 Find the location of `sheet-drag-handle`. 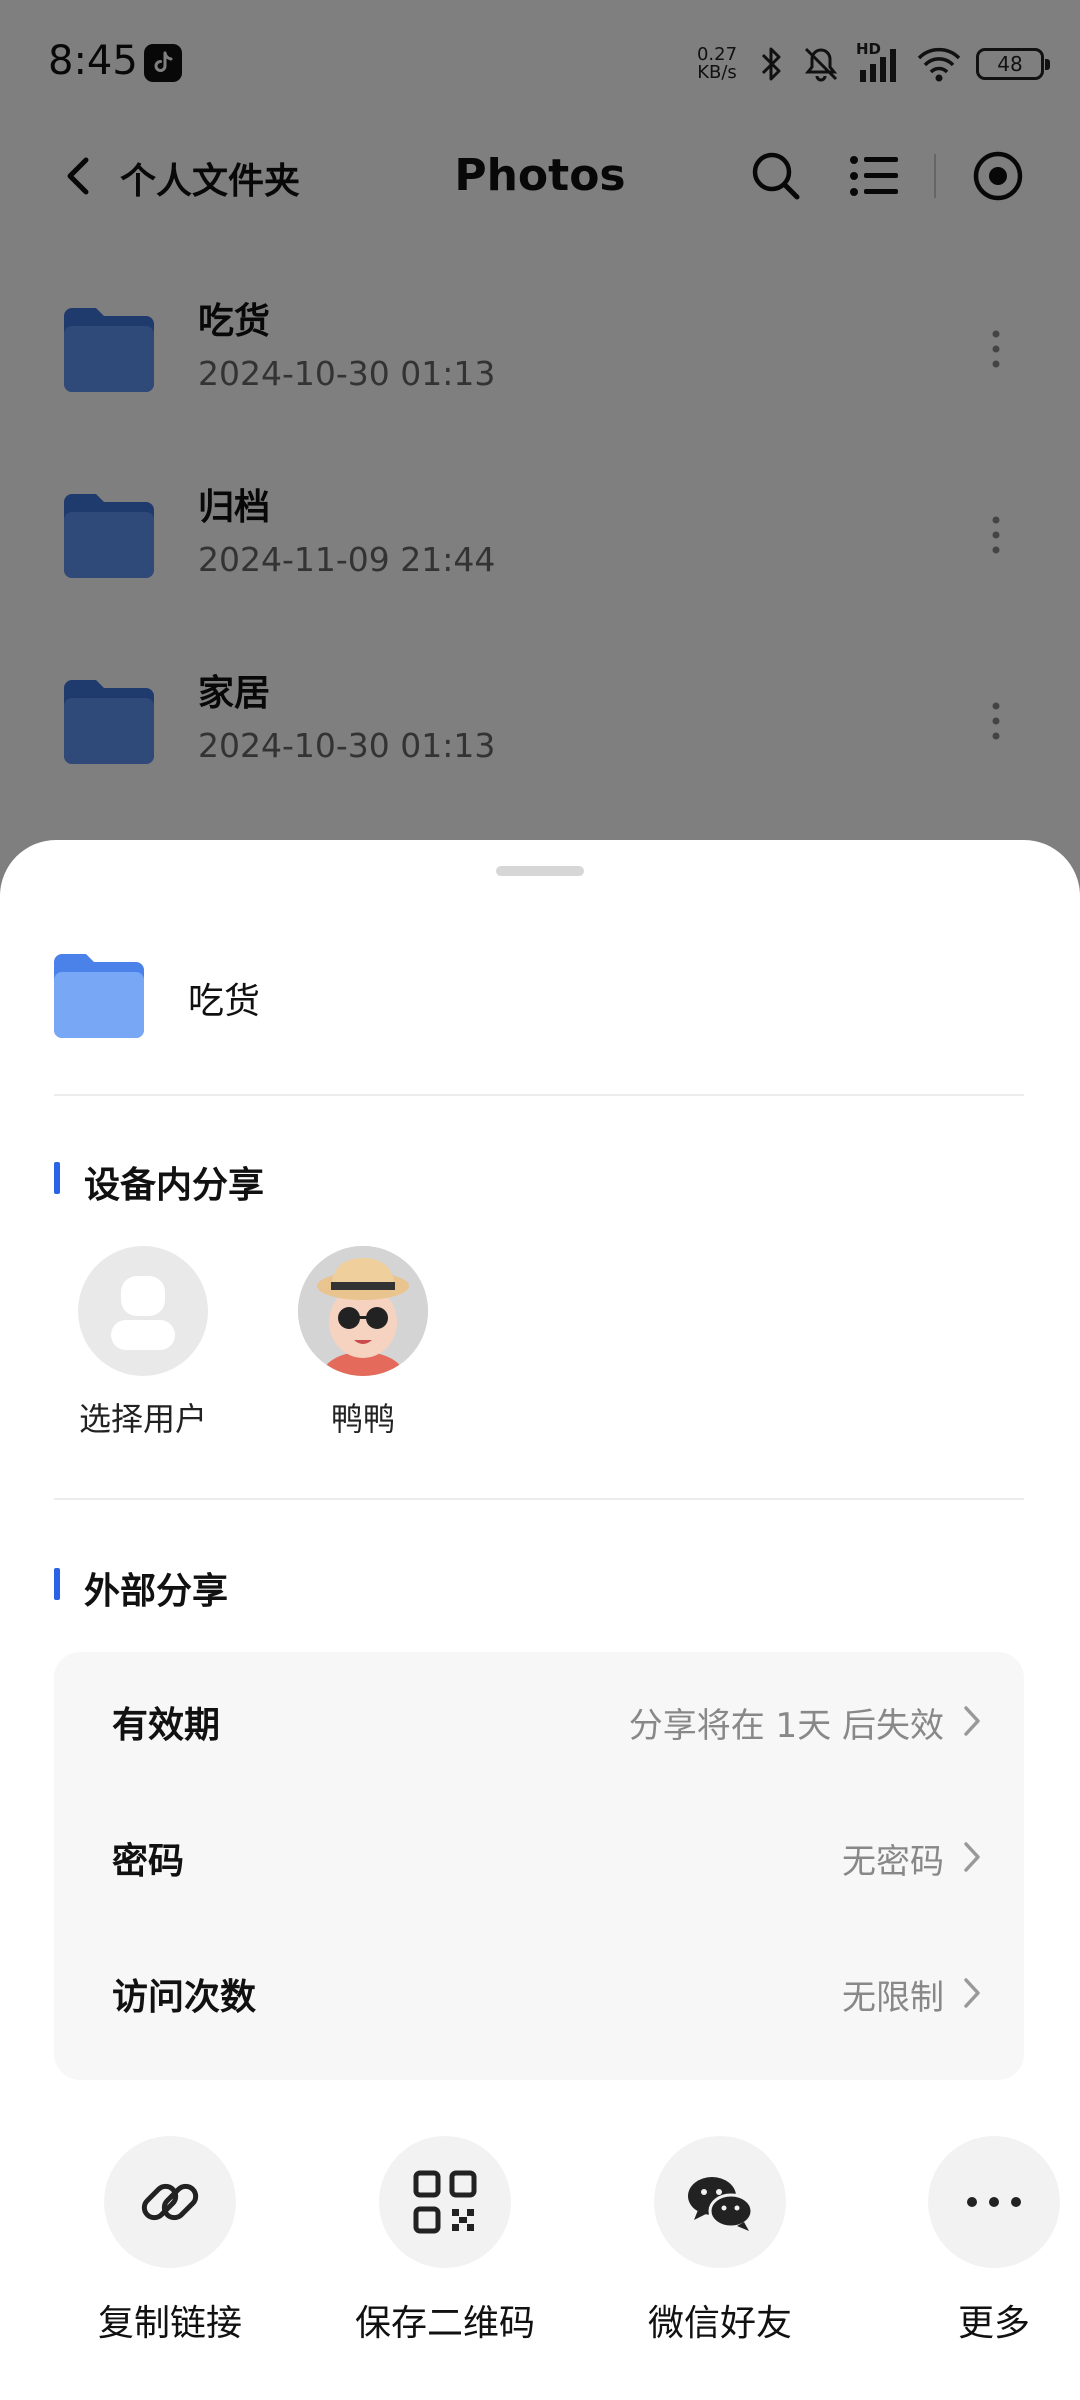

sheet-drag-handle is located at coordinates (540, 871).